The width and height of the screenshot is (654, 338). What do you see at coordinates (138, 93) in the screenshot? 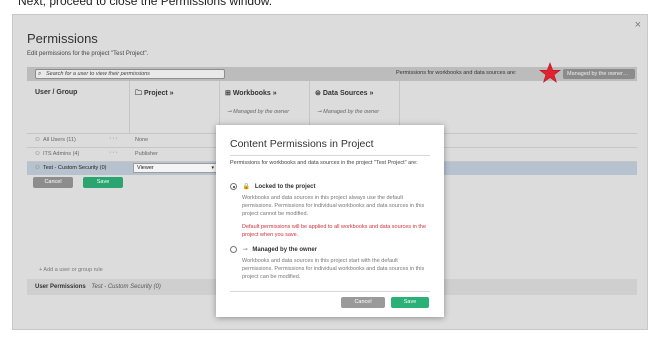
I see `folder-icon: 🗀` at bounding box center [138, 93].